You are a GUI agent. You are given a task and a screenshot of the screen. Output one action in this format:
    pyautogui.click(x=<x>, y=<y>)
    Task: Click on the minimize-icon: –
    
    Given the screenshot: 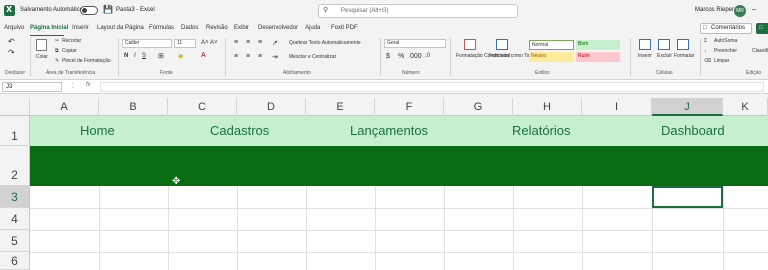 What is the action you would take?
    pyautogui.click(x=754, y=9)
    